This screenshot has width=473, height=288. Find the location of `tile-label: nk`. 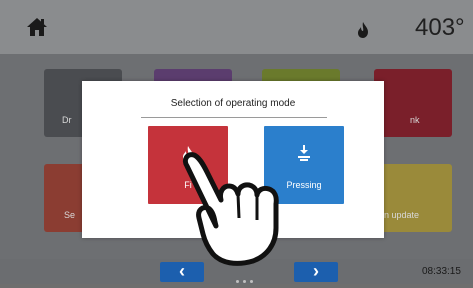

tile-label: nk is located at coordinates (415, 120).